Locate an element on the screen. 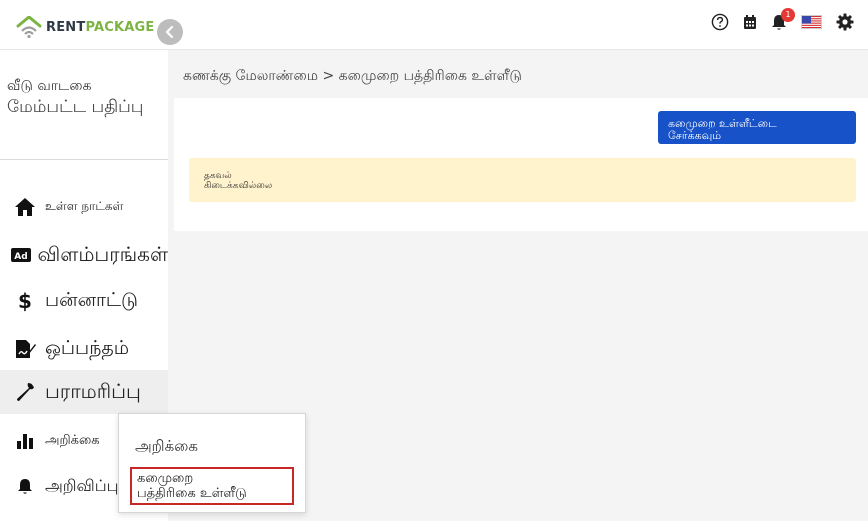 The image size is (868, 521). dollar-icon: $ is located at coordinates (25, 301).